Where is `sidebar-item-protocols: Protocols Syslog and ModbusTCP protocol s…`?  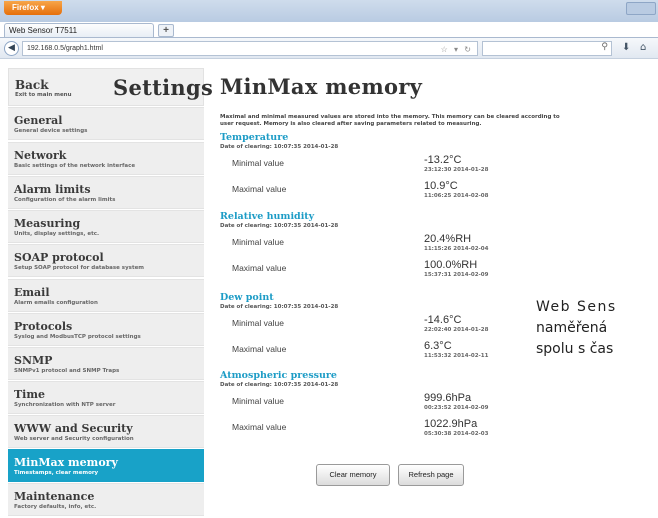 sidebar-item-protocols: Protocols Syslog and ModbusTCP protocol s… is located at coordinates (106, 329).